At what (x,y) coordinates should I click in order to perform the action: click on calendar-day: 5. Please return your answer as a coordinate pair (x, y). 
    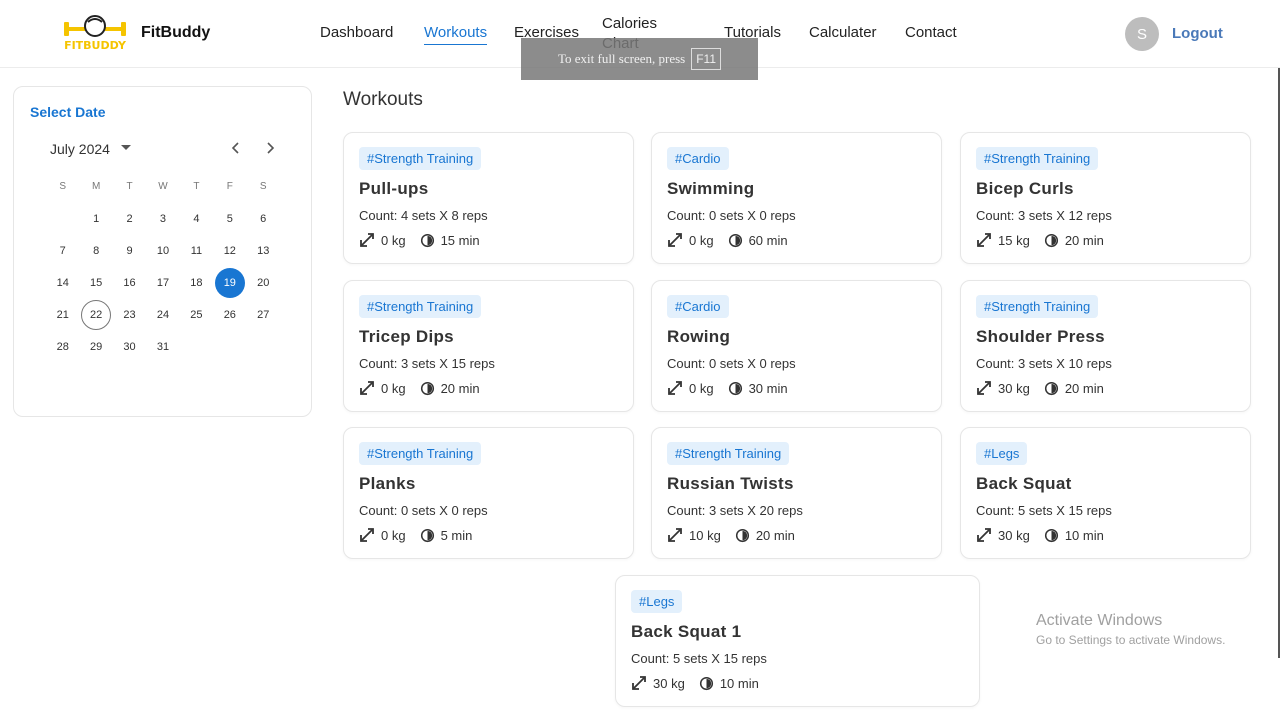
    Looking at the image, I should click on (229, 219).